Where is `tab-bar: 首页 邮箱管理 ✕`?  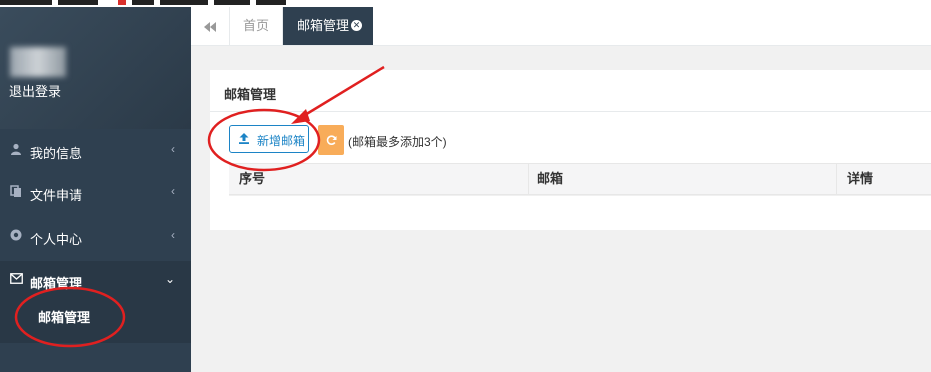 tab-bar: 首页 邮箱管理 ✕ is located at coordinates (561, 26).